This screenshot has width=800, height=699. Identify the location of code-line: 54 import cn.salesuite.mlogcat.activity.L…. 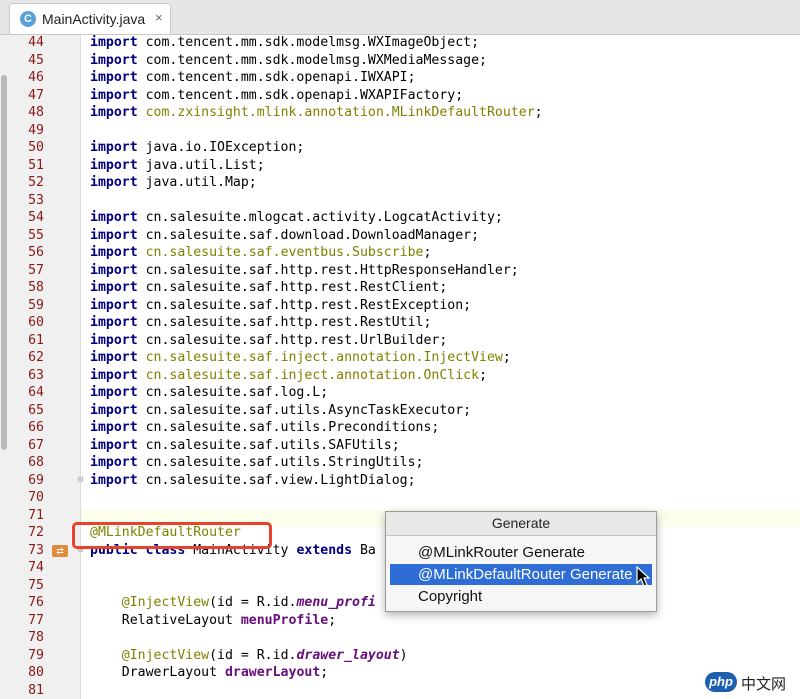
(400, 218).